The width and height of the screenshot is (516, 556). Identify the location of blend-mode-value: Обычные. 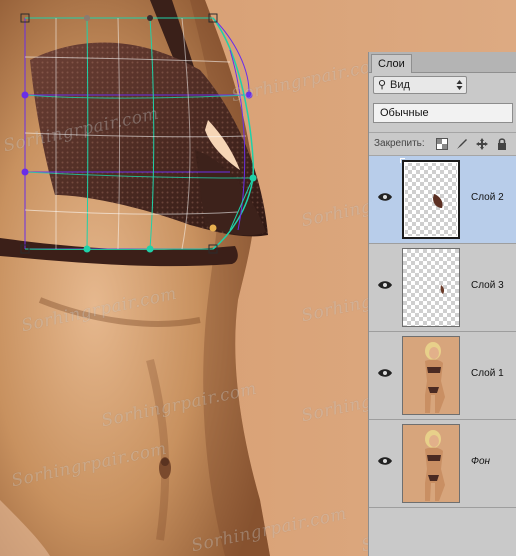
(404, 113).